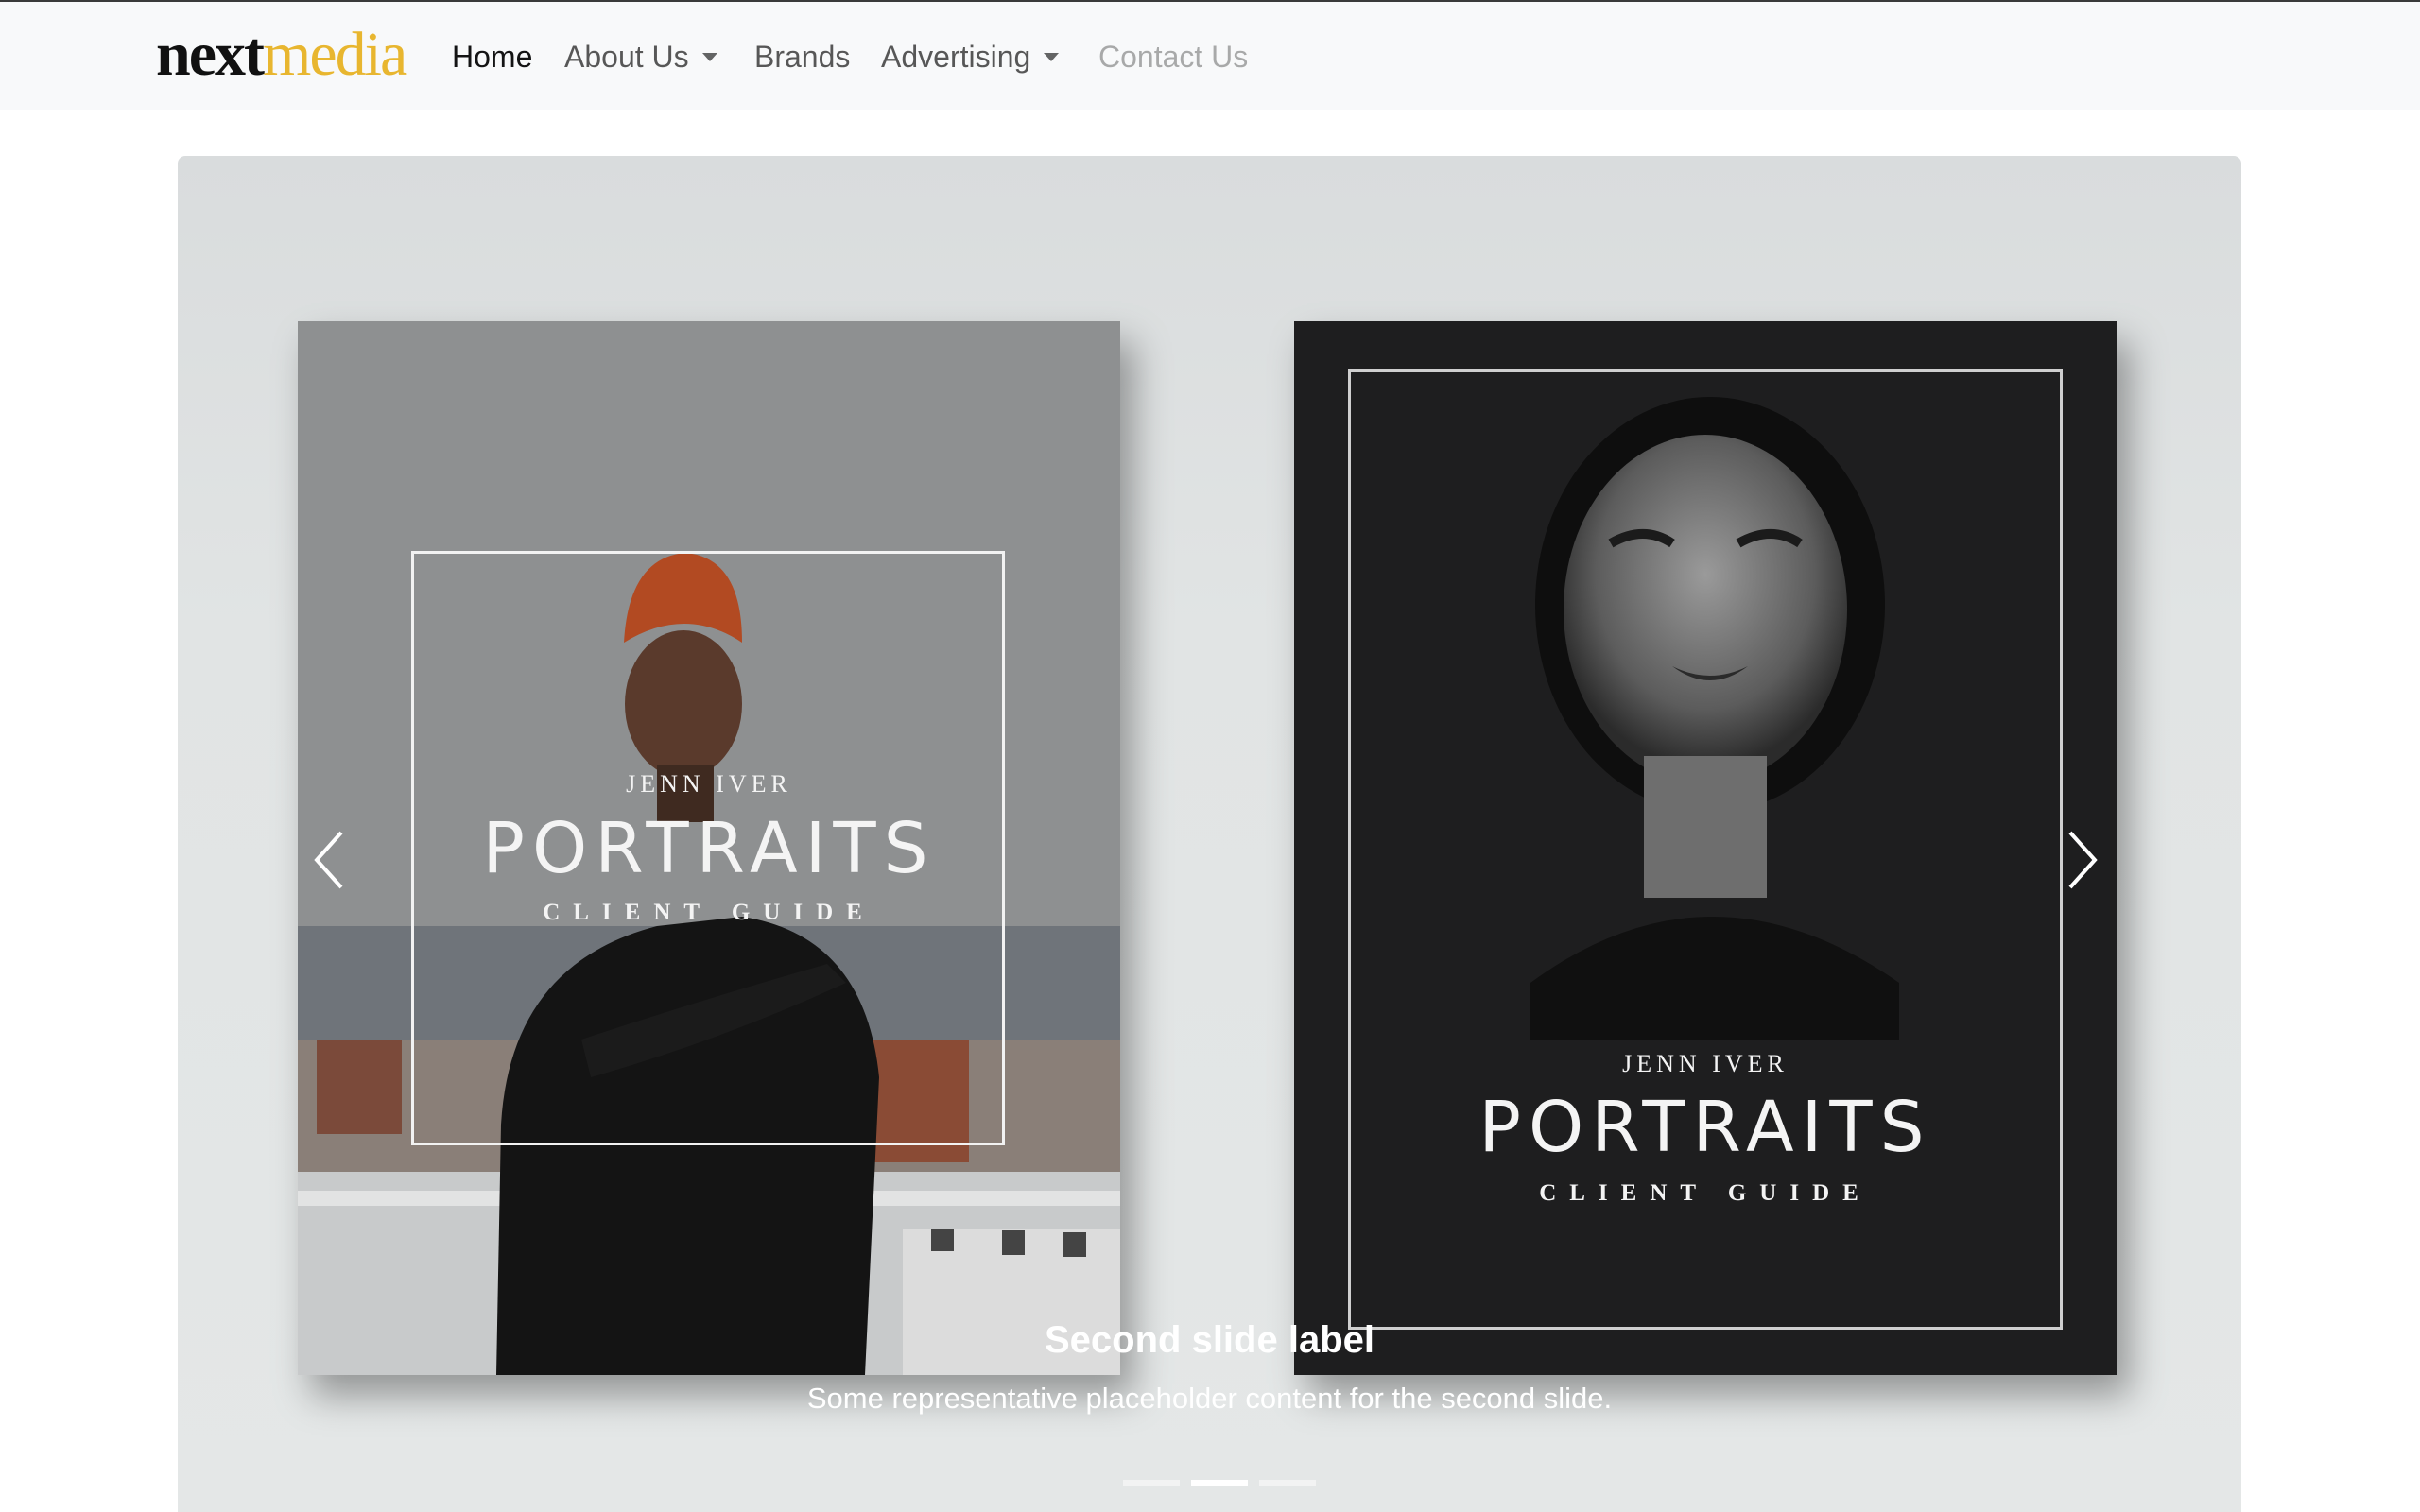  What do you see at coordinates (334, 54) in the screenshot?
I see `brand-logo-media: media` at bounding box center [334, 54].